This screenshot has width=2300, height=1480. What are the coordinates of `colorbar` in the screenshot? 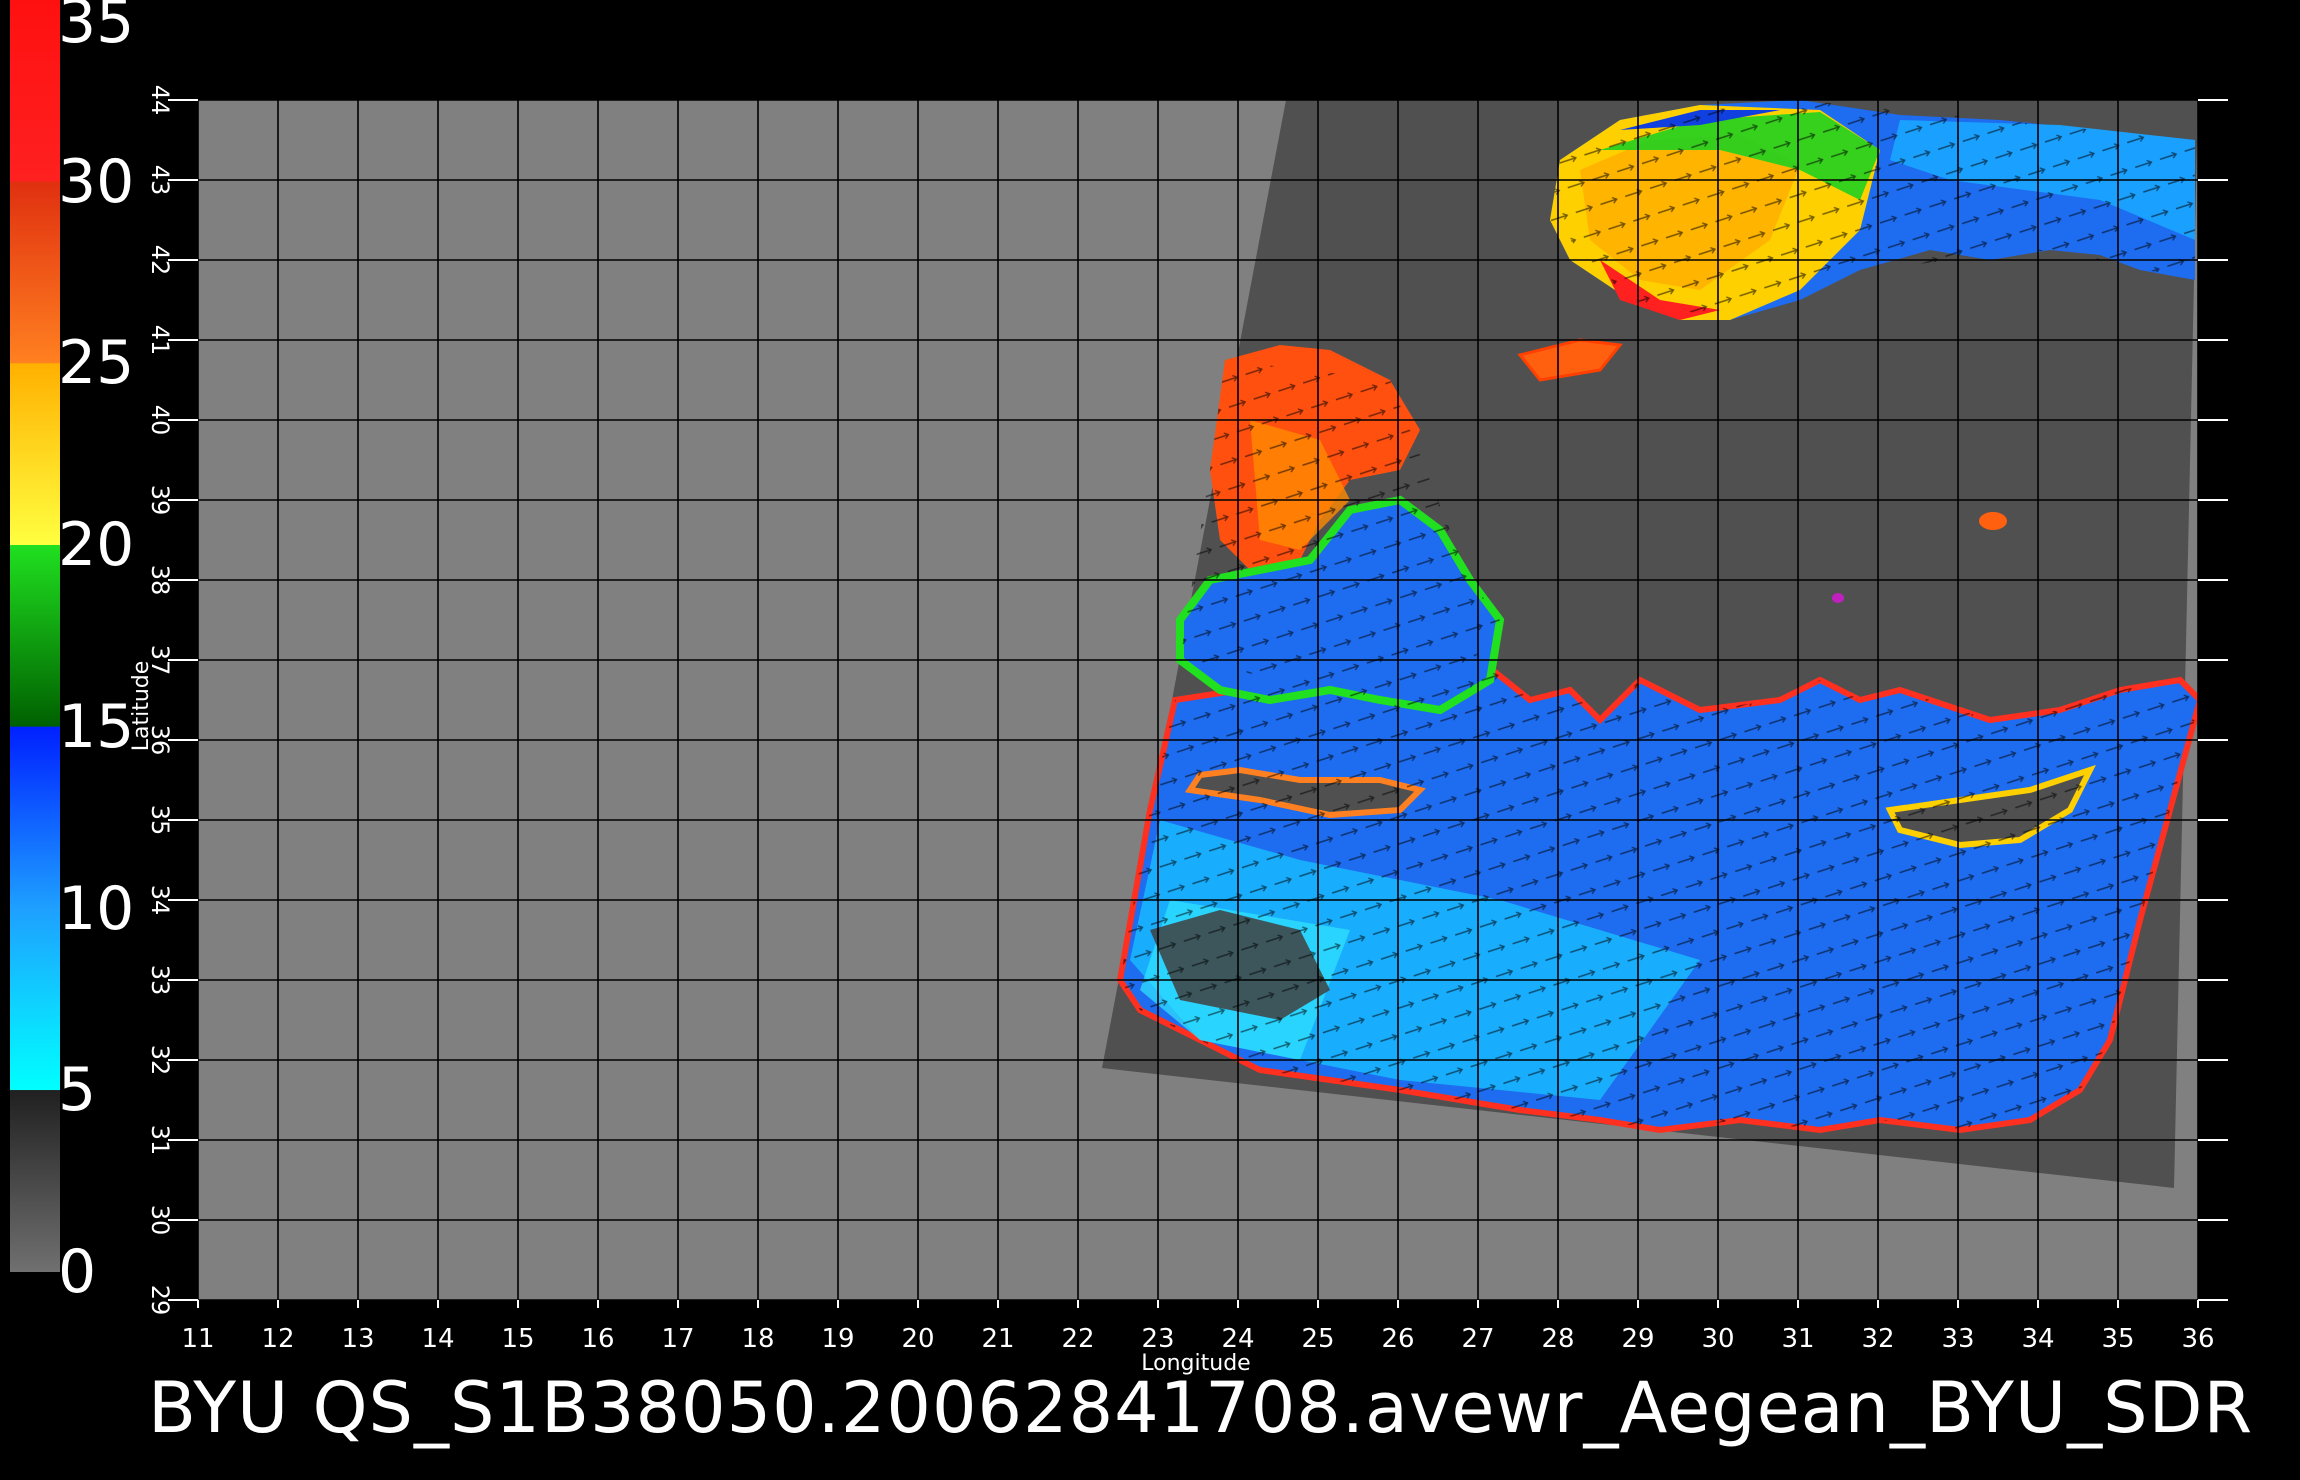 It's located at (35, 636).